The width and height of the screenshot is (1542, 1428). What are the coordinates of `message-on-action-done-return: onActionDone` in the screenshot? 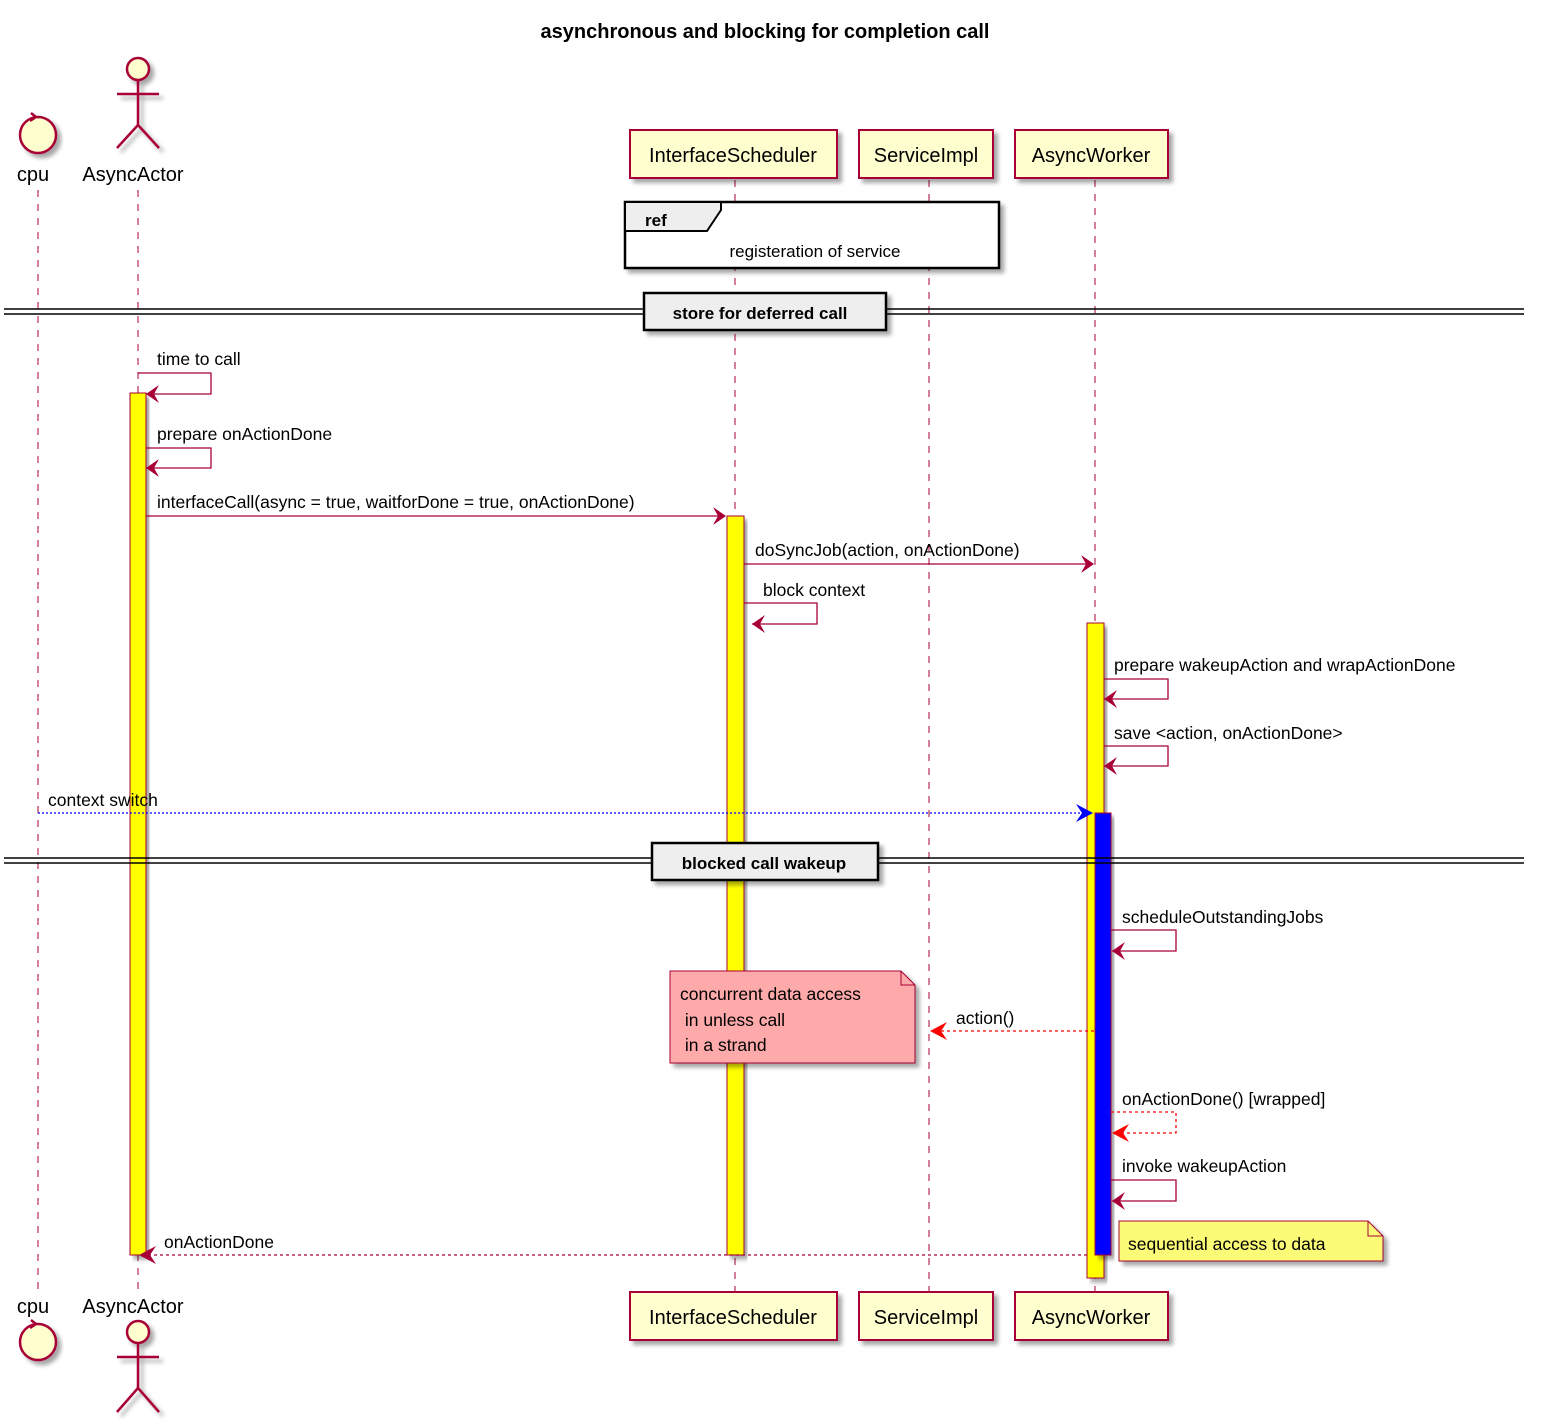 It's located at (613, 1248).